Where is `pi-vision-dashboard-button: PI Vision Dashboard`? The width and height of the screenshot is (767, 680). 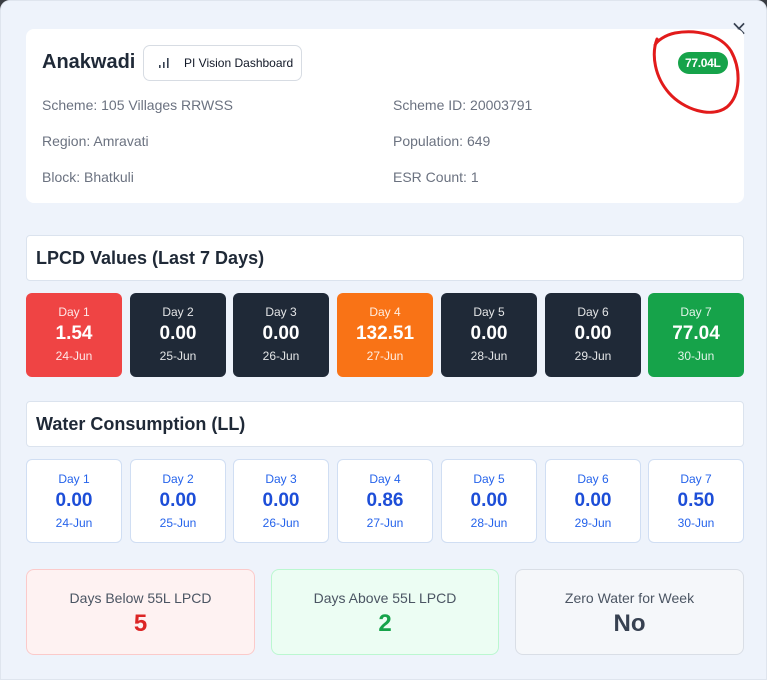 pi-vision-dashboard-button: PI Vision Dashboard is located at coordinates (222, 63).